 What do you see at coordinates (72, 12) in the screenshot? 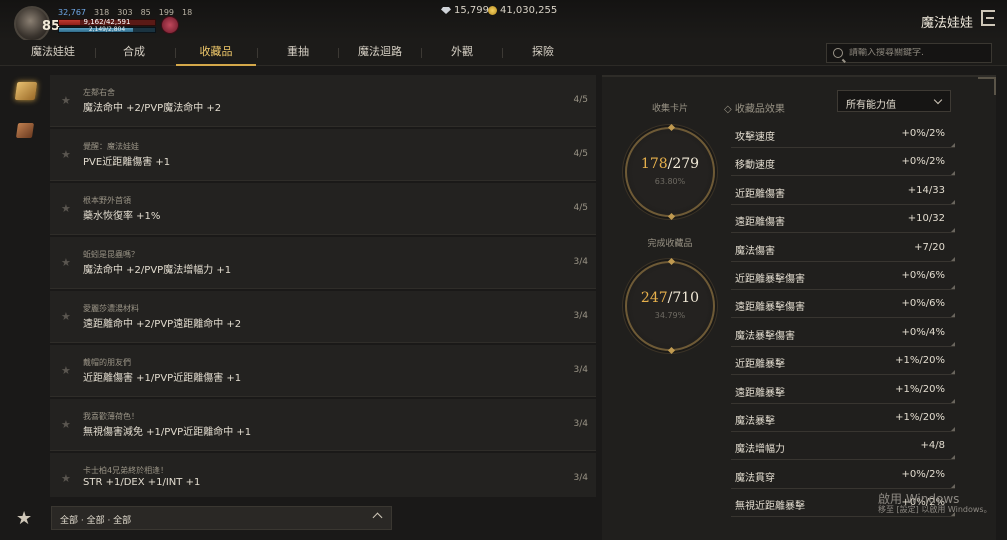
I see `stat-value: 32,767` at bounding box center [72, 12].